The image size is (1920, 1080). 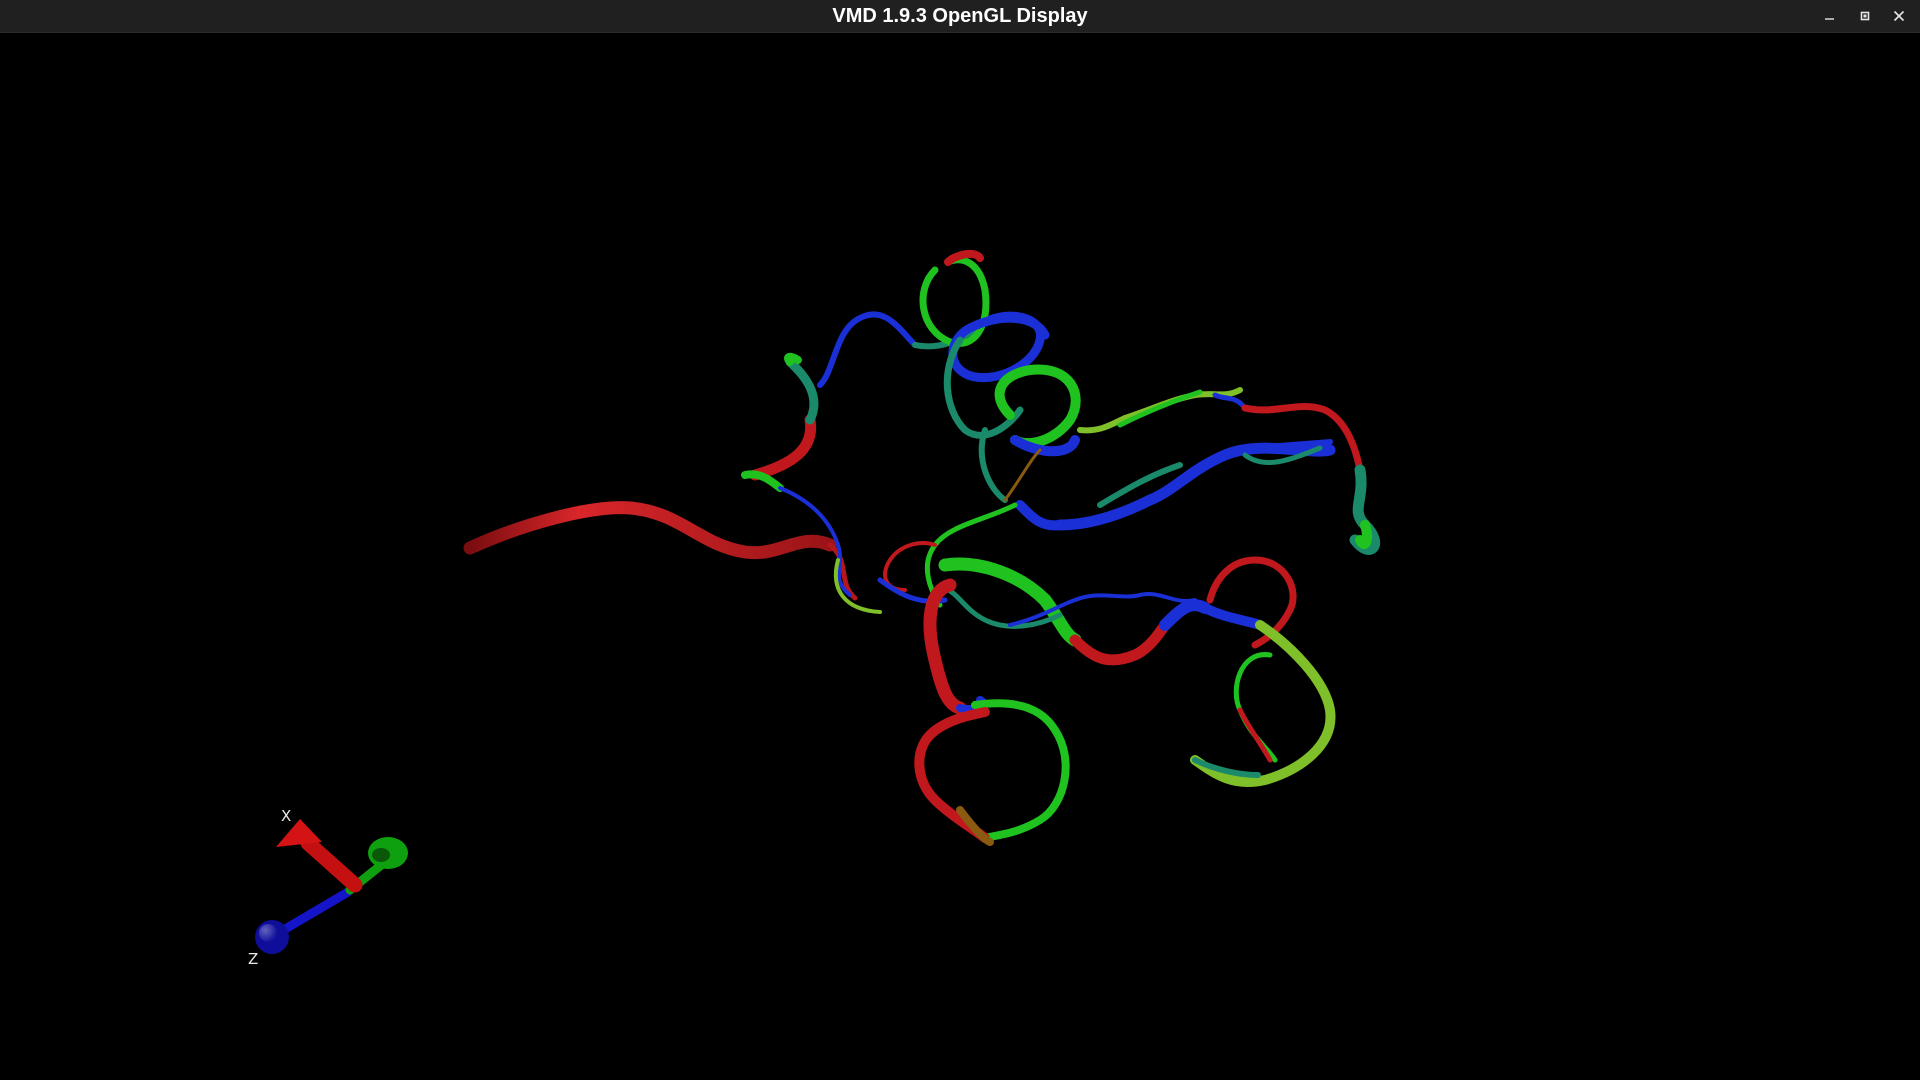 I want to click on close-icon, so click(x=1899, y=16).